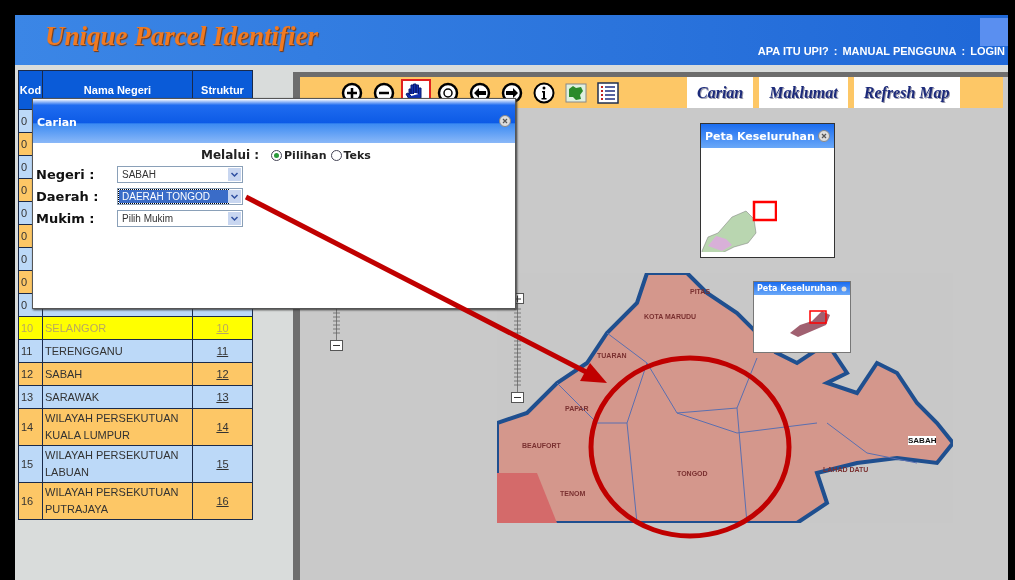 This screenshot has height=580, width=1015. What do you see at coordinates (139, 174) in the screenshot?
I see `dropdown-value: SABAH` at bounding box center [139, 174].